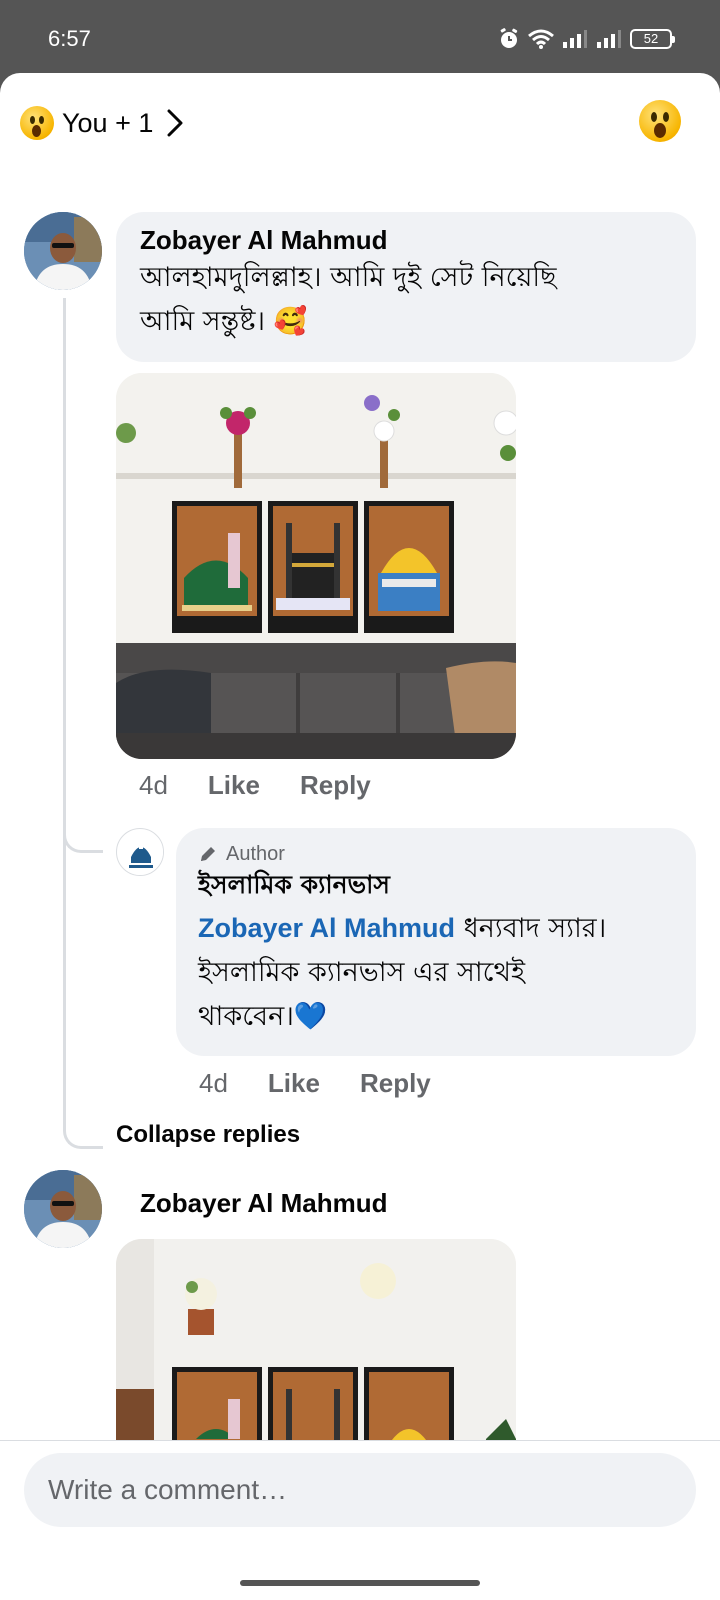 This screenshot has height=1600, width=720. What do you see at coordinates (255, 854) in the screenshot?
I see `author-badge-label: Author` at bounding box center [255, 854].